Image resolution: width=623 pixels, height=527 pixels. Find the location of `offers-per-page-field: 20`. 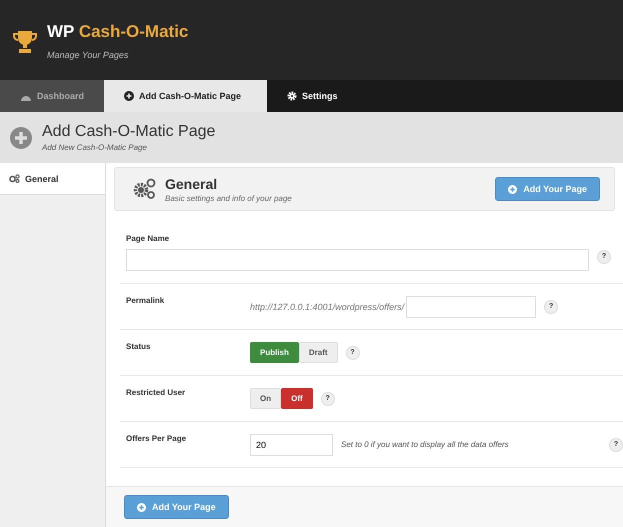

offers-per-page-field: 20 is located at coordinates (291, 445).